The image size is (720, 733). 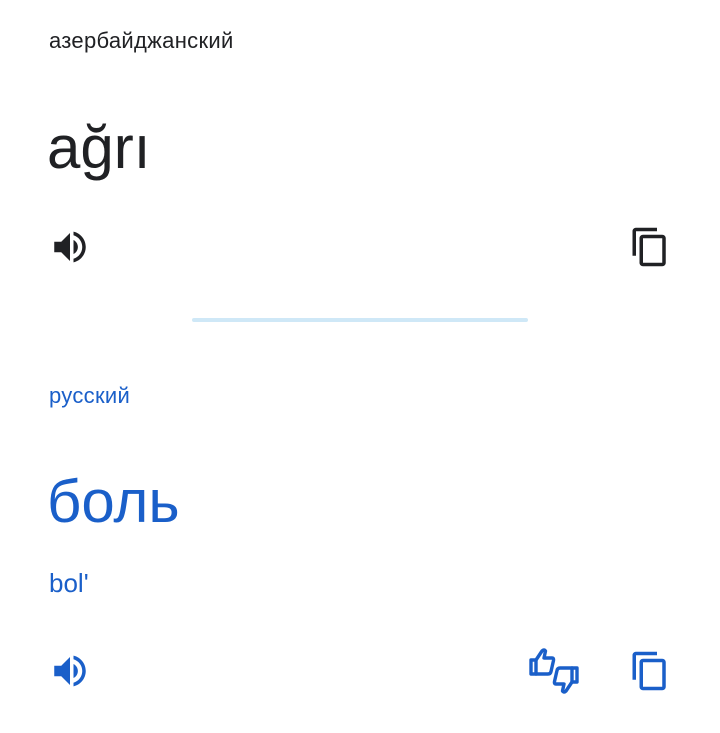 I want to click on target-language-label: русский, so click(x=90, y=395).